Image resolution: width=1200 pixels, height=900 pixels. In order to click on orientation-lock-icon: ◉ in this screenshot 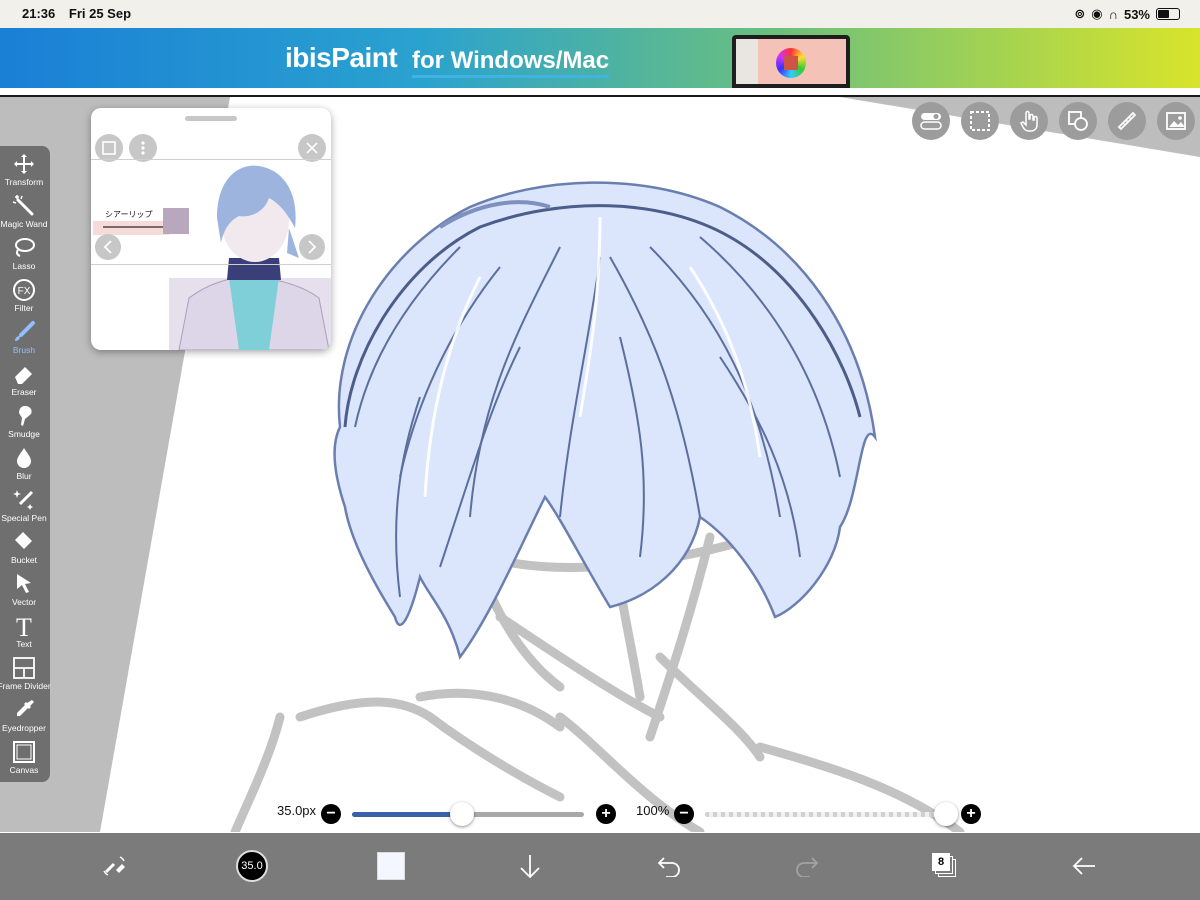, I will do `click(1097, 13)`.